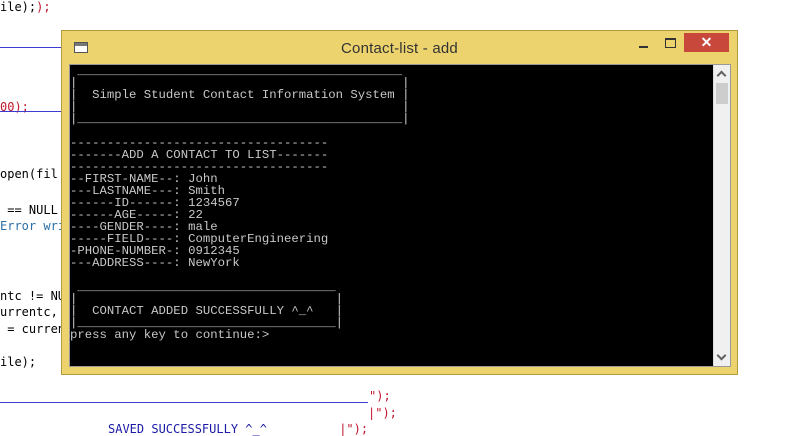  I want to click on minimize-button, so click(643, 42).